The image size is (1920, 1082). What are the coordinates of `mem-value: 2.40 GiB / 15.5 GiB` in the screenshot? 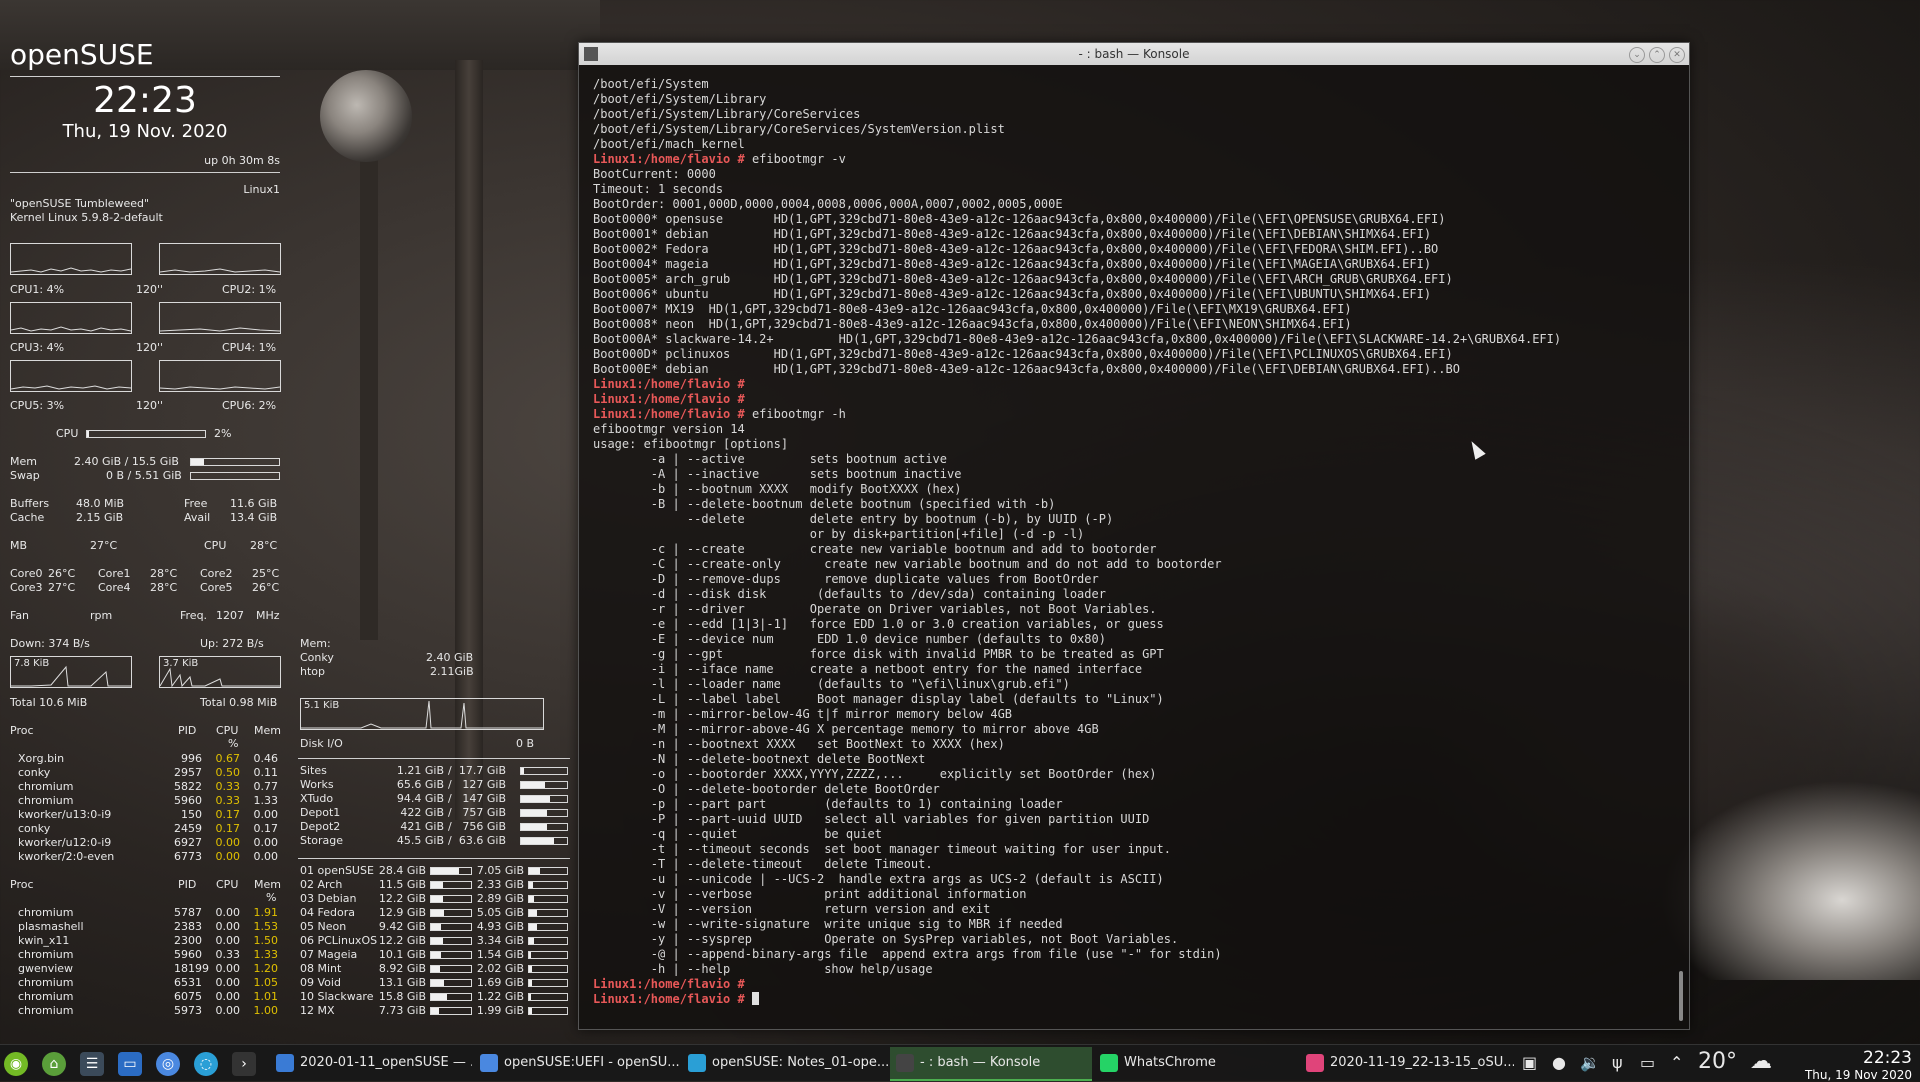 It's located at (126, 461).